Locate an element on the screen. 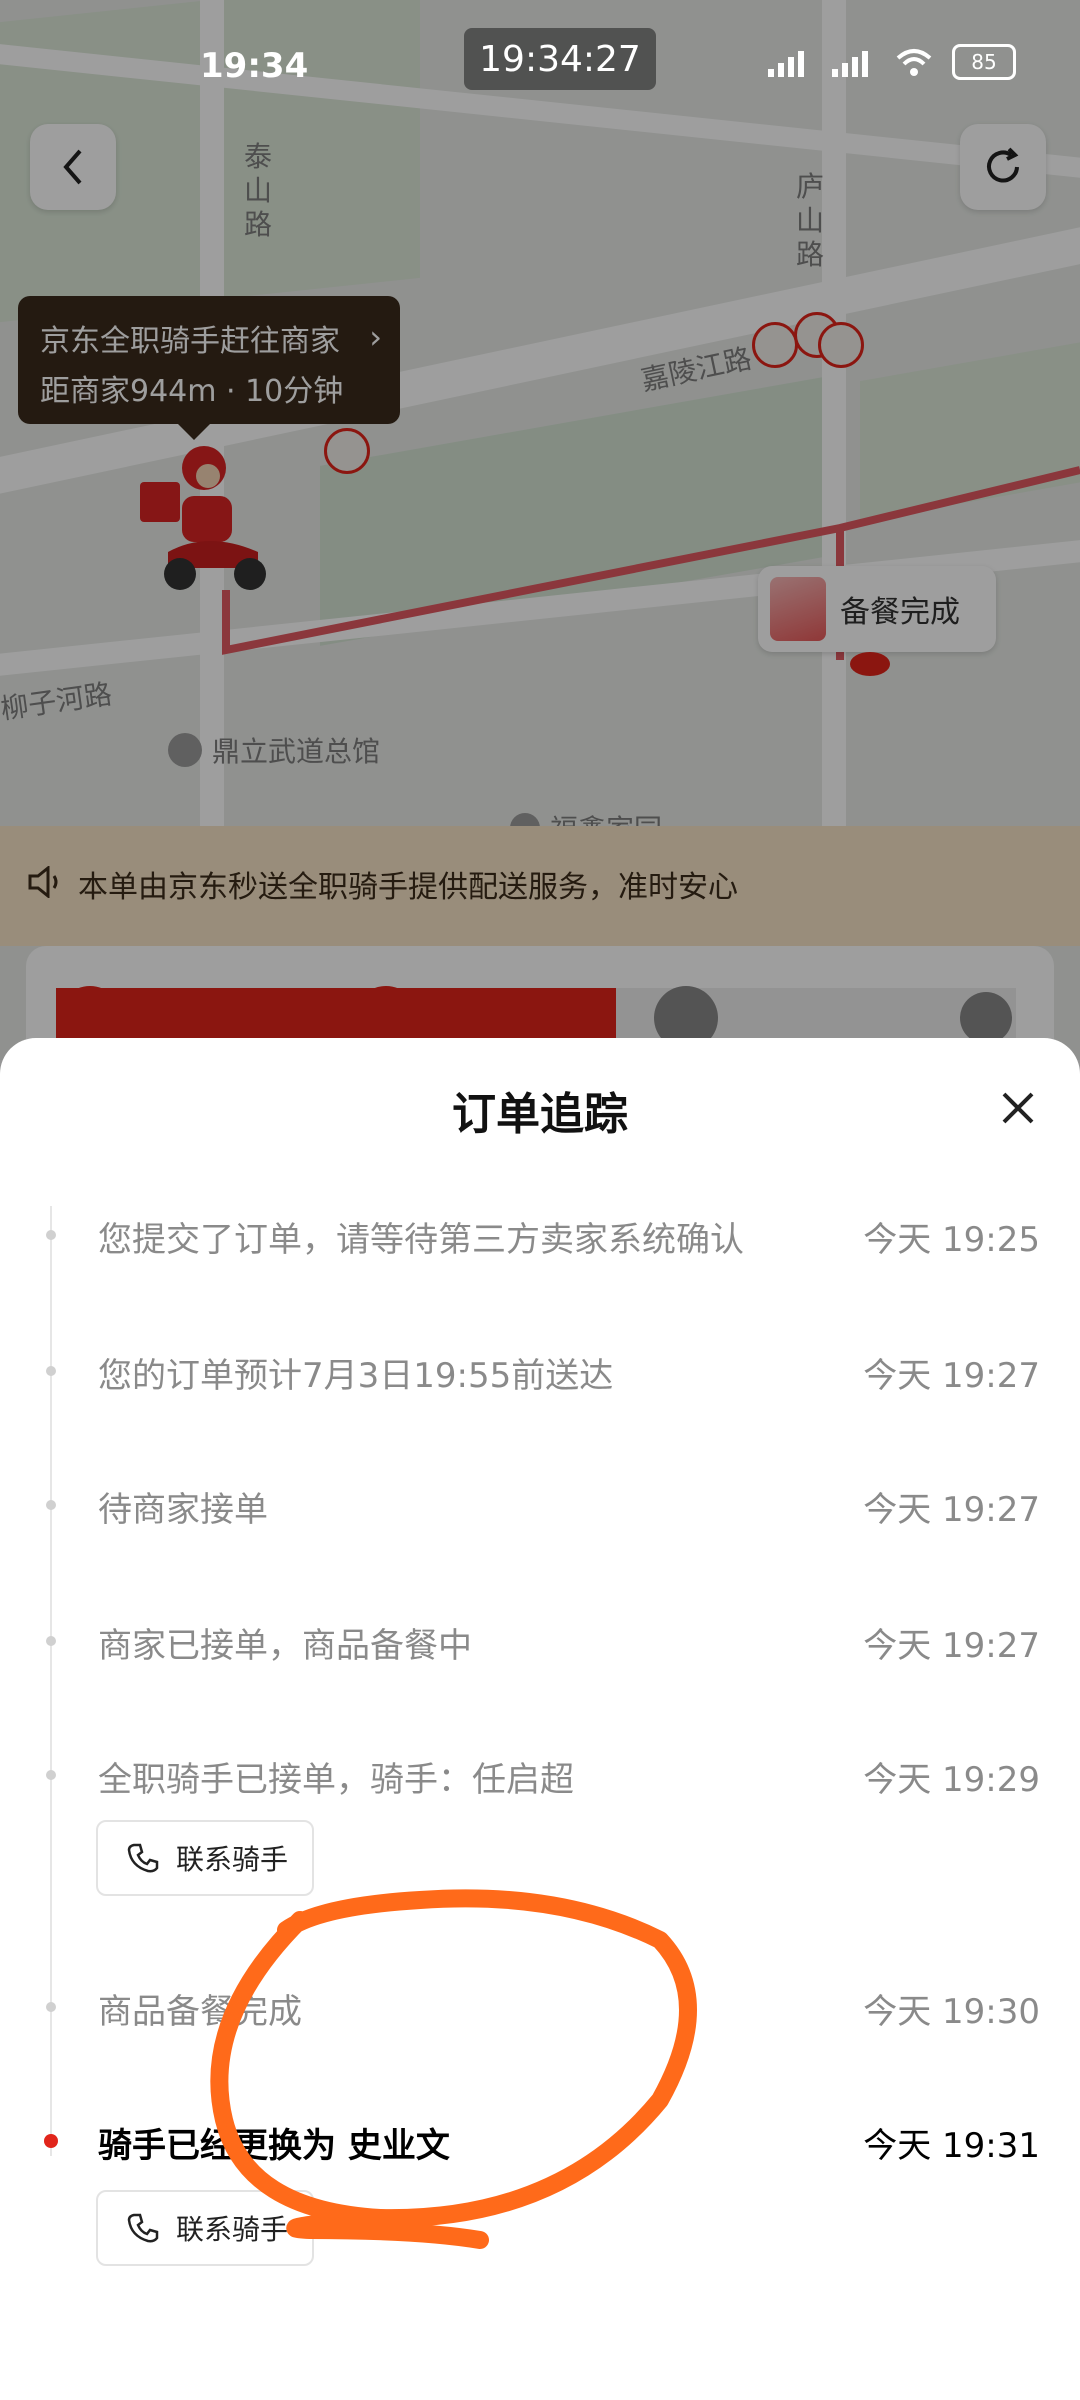  timeline-text: 您的订单预计7月3日19:55前送达 is located at coordinates (356, 1376).